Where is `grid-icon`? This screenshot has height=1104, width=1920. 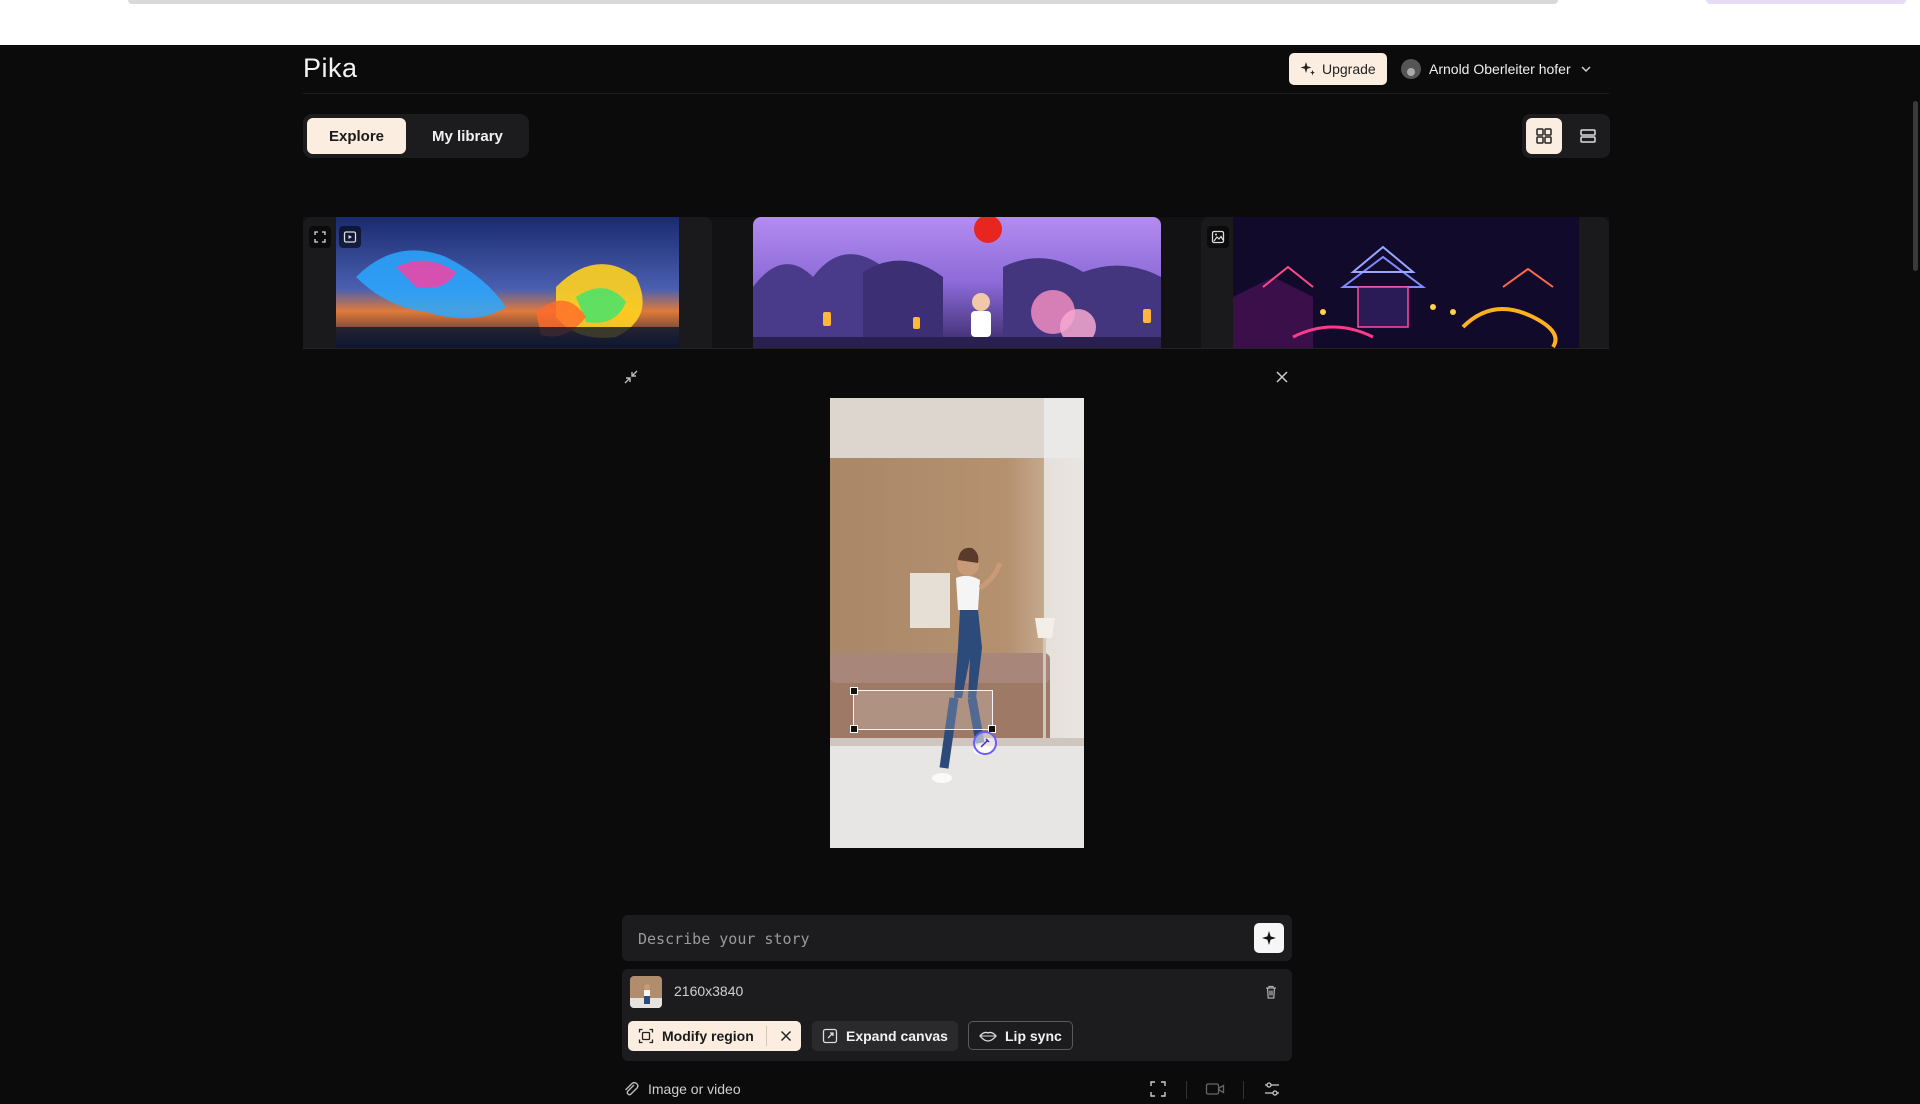
grid-icon is located at coordinates (1544, 136).